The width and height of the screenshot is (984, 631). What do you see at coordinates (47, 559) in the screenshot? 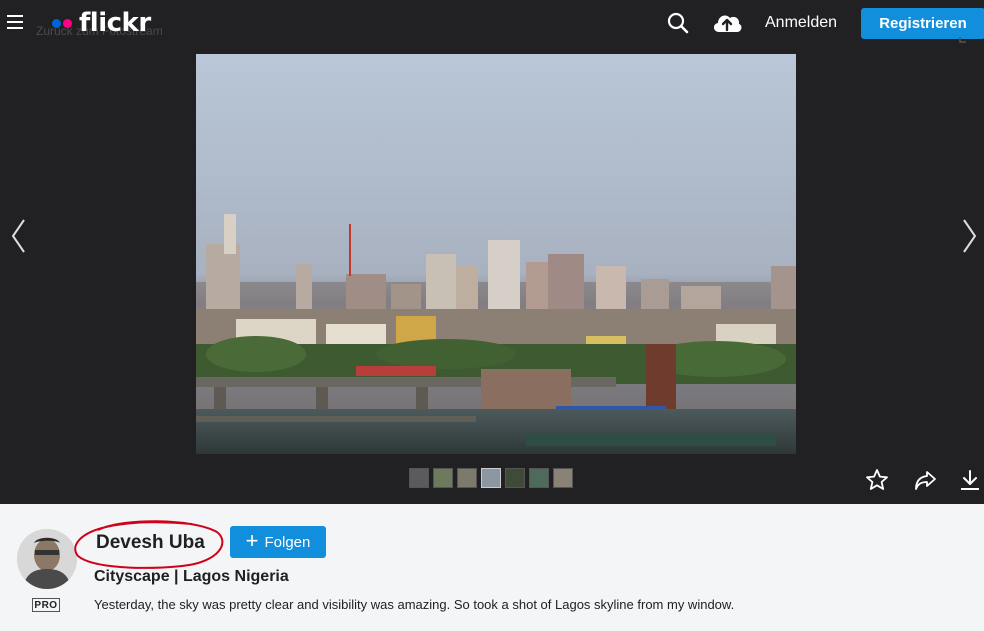
I see `author-avatar` at bounding box center [47, 559].